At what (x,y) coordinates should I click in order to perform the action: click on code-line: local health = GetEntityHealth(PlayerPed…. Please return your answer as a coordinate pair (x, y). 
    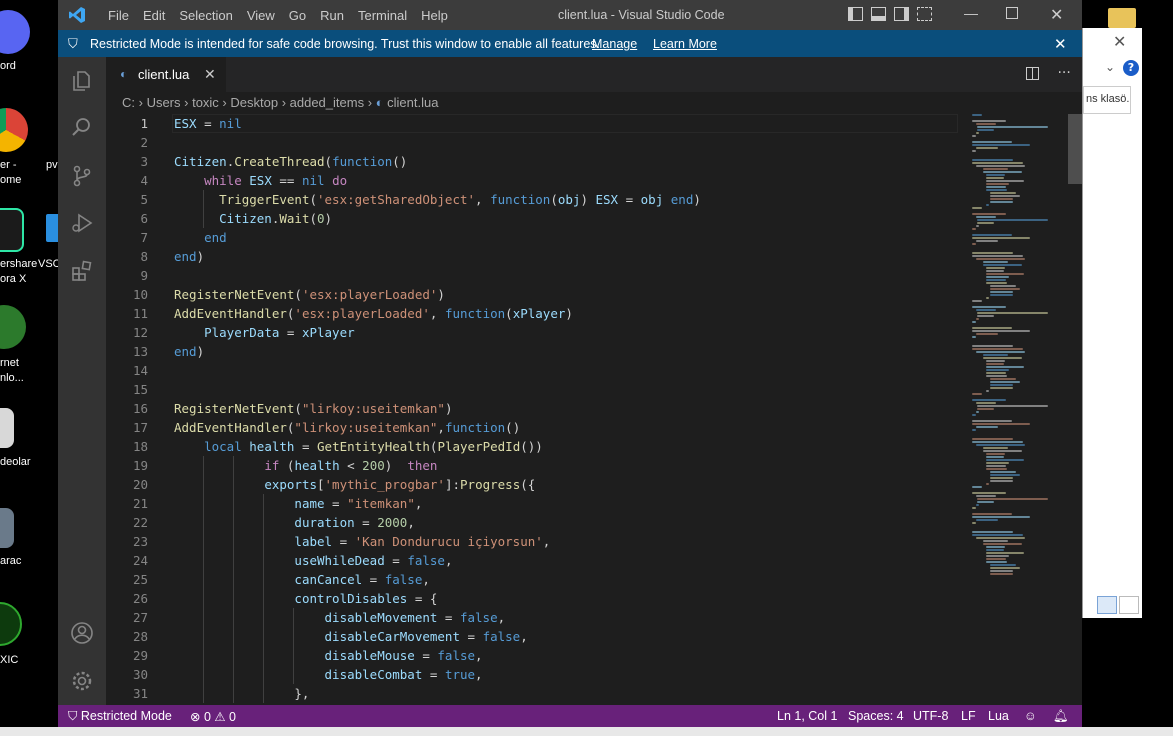
    Looking at the image, I should click on (358, 446).